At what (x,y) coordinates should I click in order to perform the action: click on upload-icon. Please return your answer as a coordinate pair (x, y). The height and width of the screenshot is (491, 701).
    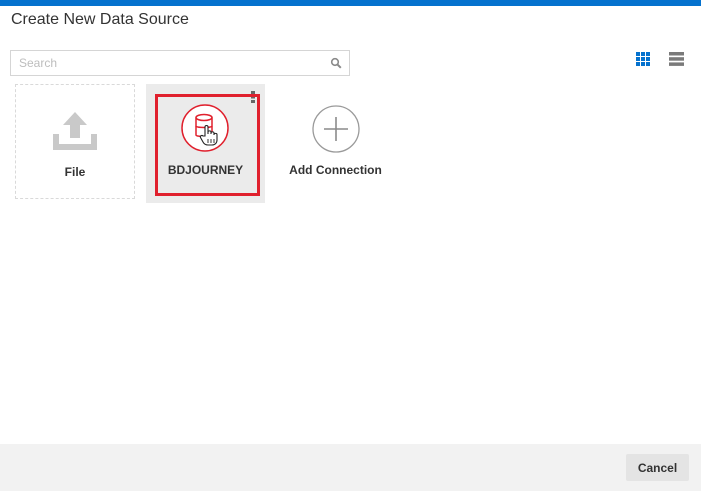
    Looking at the image, I should click on (75, 131).